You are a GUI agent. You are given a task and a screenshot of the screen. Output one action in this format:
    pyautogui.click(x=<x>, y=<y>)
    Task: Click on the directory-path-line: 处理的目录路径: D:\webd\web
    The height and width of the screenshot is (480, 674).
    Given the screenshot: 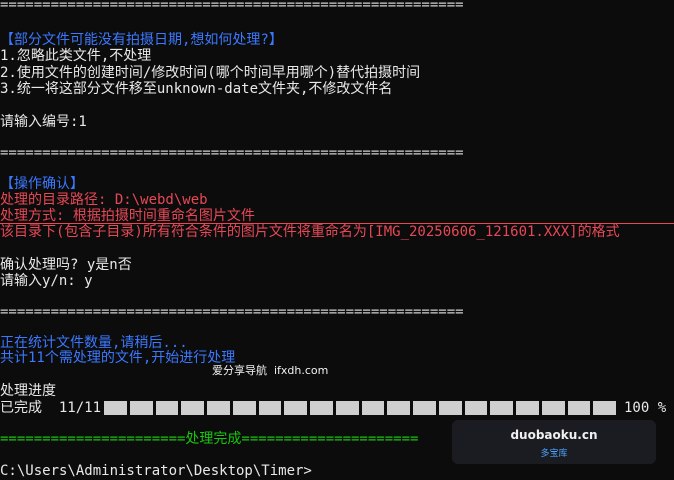 What is the action you would take?
    pyautogui.click(x=104, y=200)
    